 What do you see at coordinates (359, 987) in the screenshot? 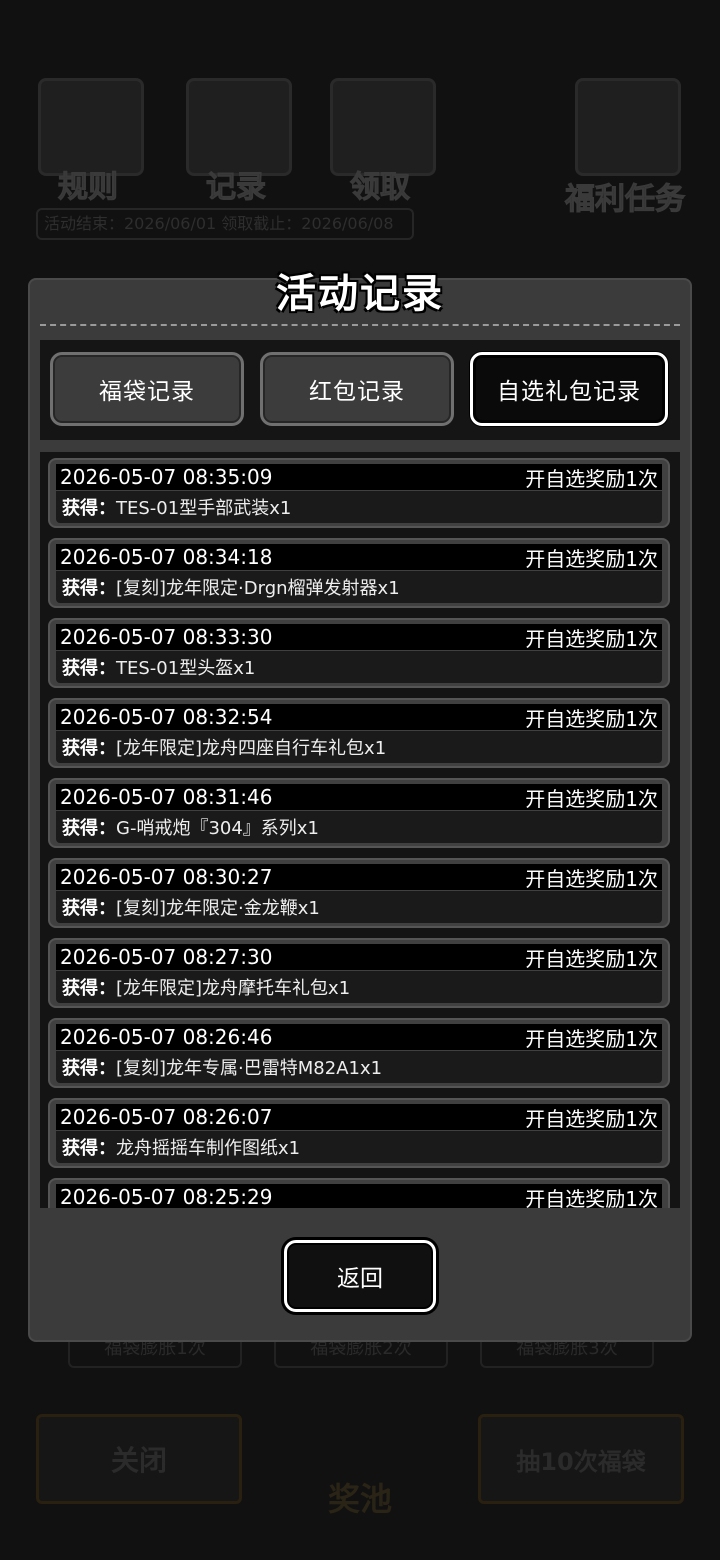
I see `record-body: 获得： [龙年限定]龙舟摩托车礼包x1` at bounding box center [359, 987].